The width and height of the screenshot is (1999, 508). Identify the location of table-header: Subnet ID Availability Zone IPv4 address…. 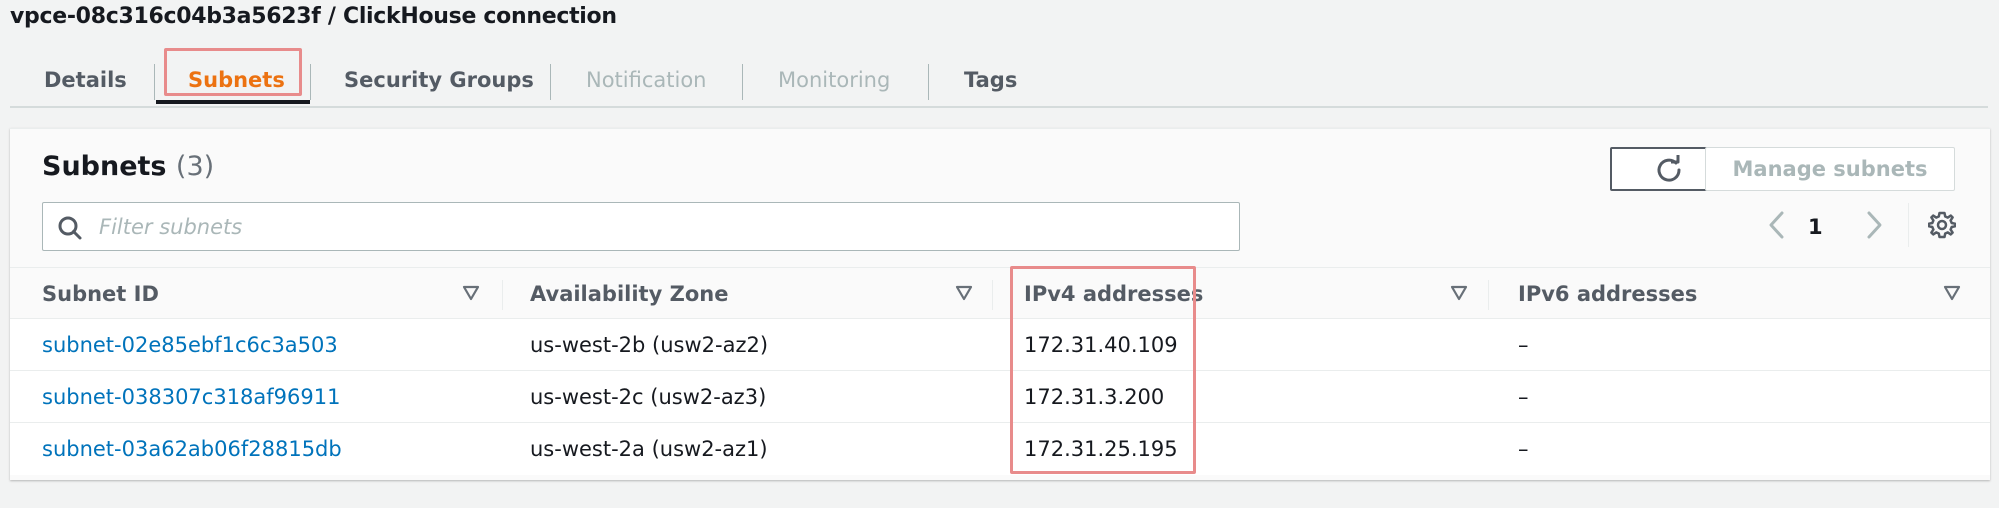
(1000, 293).